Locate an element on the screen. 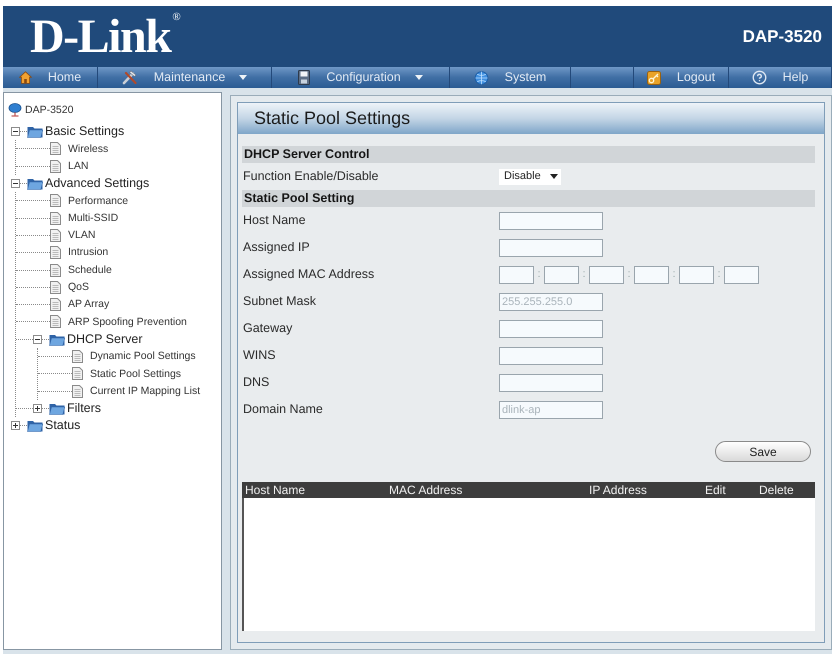 This screenshot has width=837, height=654. column-header: Delete is located at coordinates (777, 490).